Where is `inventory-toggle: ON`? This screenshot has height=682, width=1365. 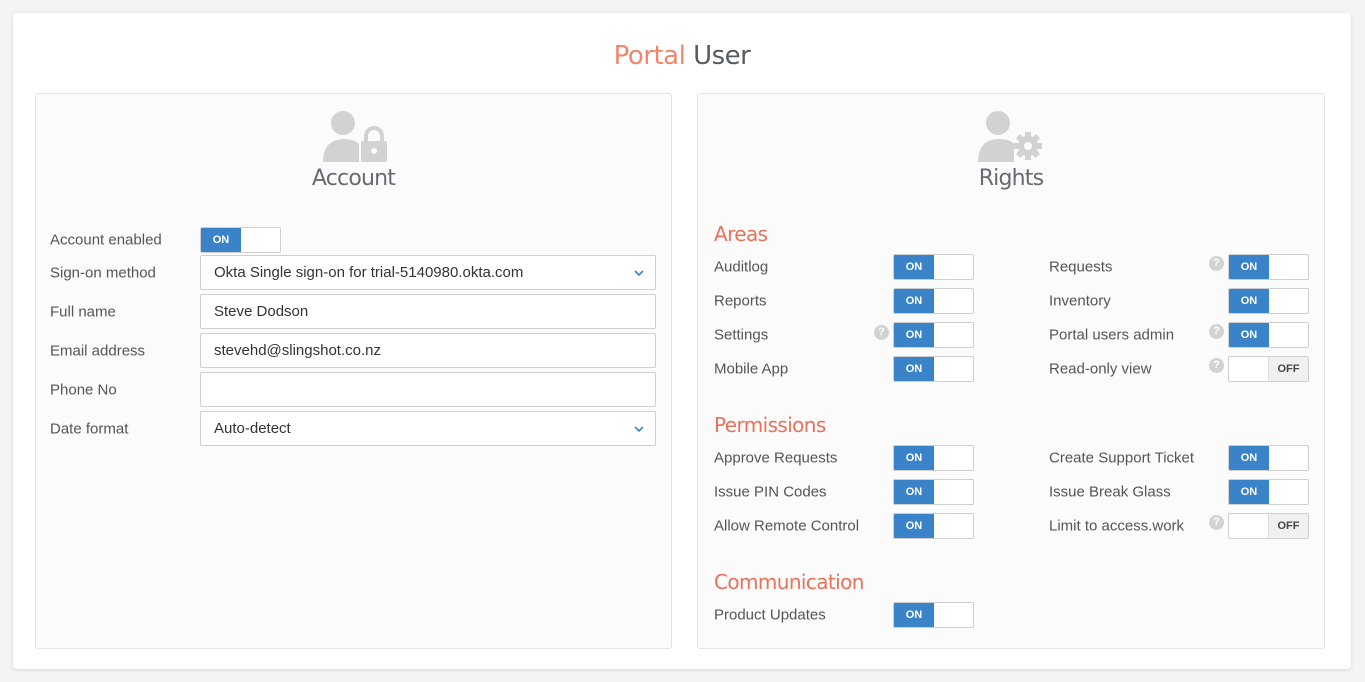
inventory-toggle: ON is located at coordinates (1268, 301).